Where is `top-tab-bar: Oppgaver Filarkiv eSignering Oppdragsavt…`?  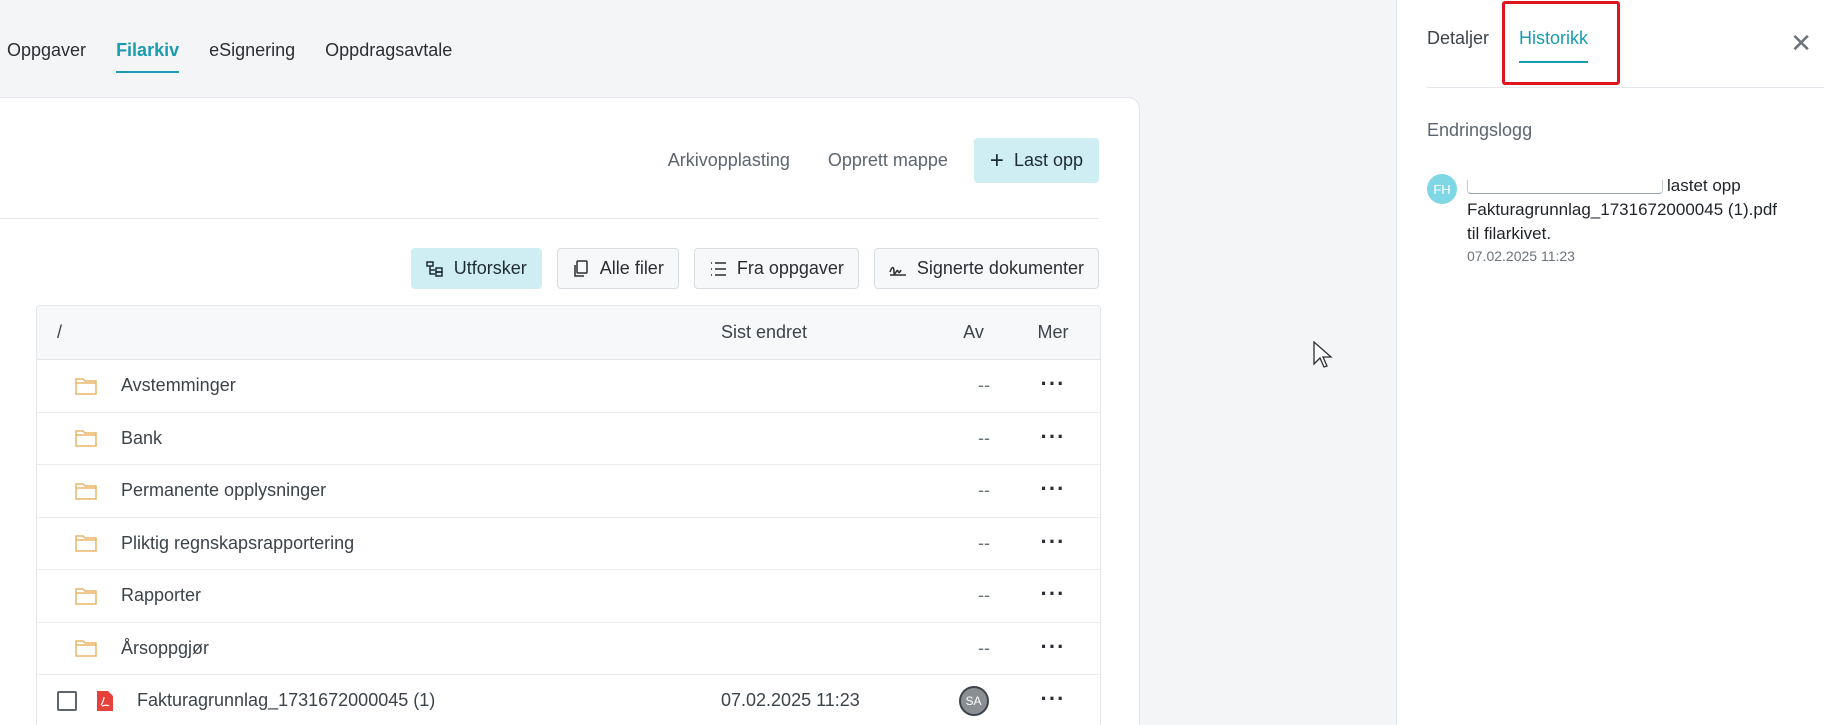 top-tab-bar: Oppgaver Filarkiv eSignering Oppdragsavt… is located at coordinates (229, 56).